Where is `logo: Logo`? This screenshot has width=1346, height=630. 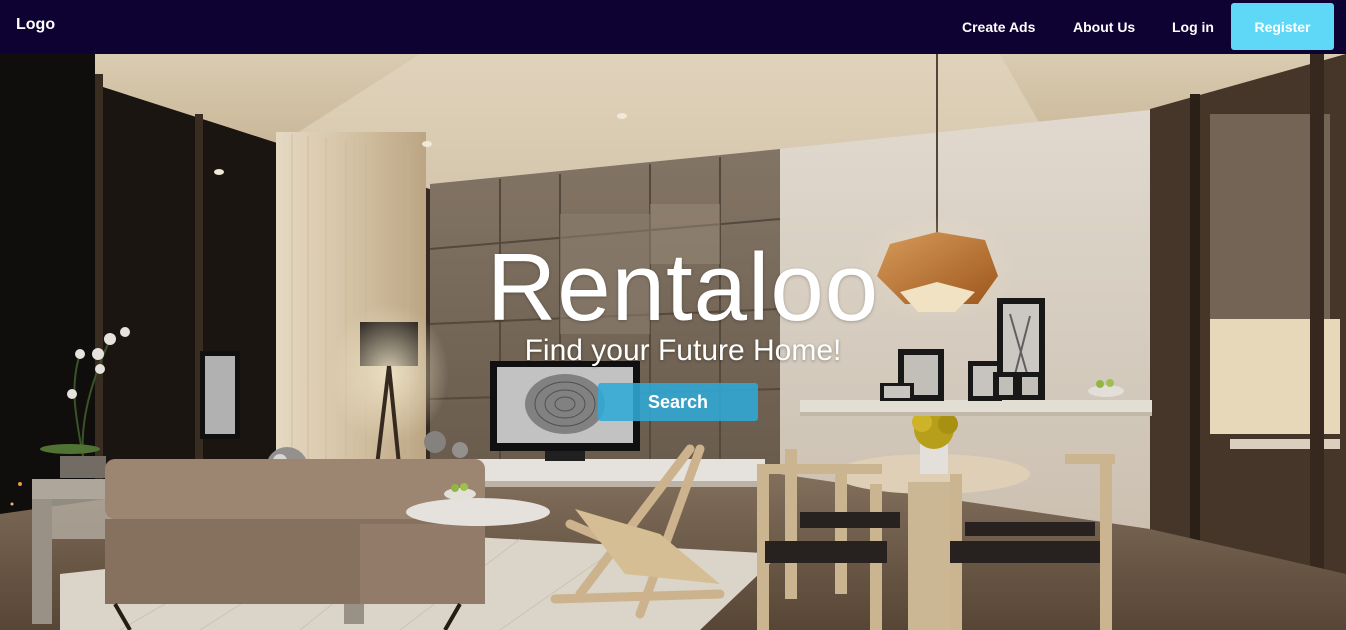
logo: Logo is located at coordinates (35, 25).